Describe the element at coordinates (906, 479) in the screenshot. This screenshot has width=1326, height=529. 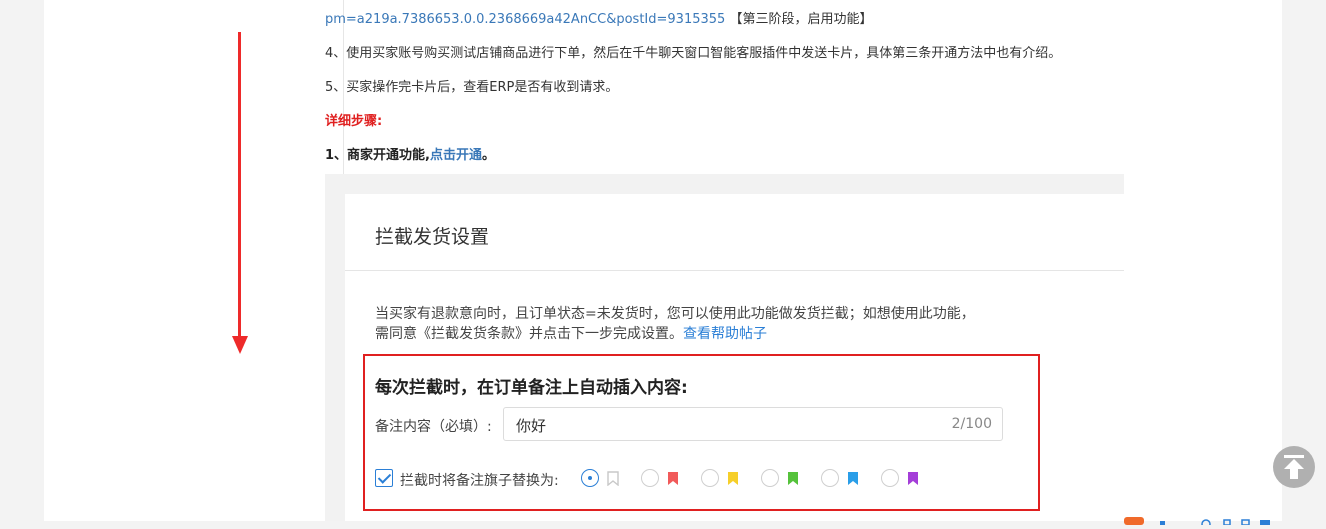
I see `flag-option-purple` at that location.